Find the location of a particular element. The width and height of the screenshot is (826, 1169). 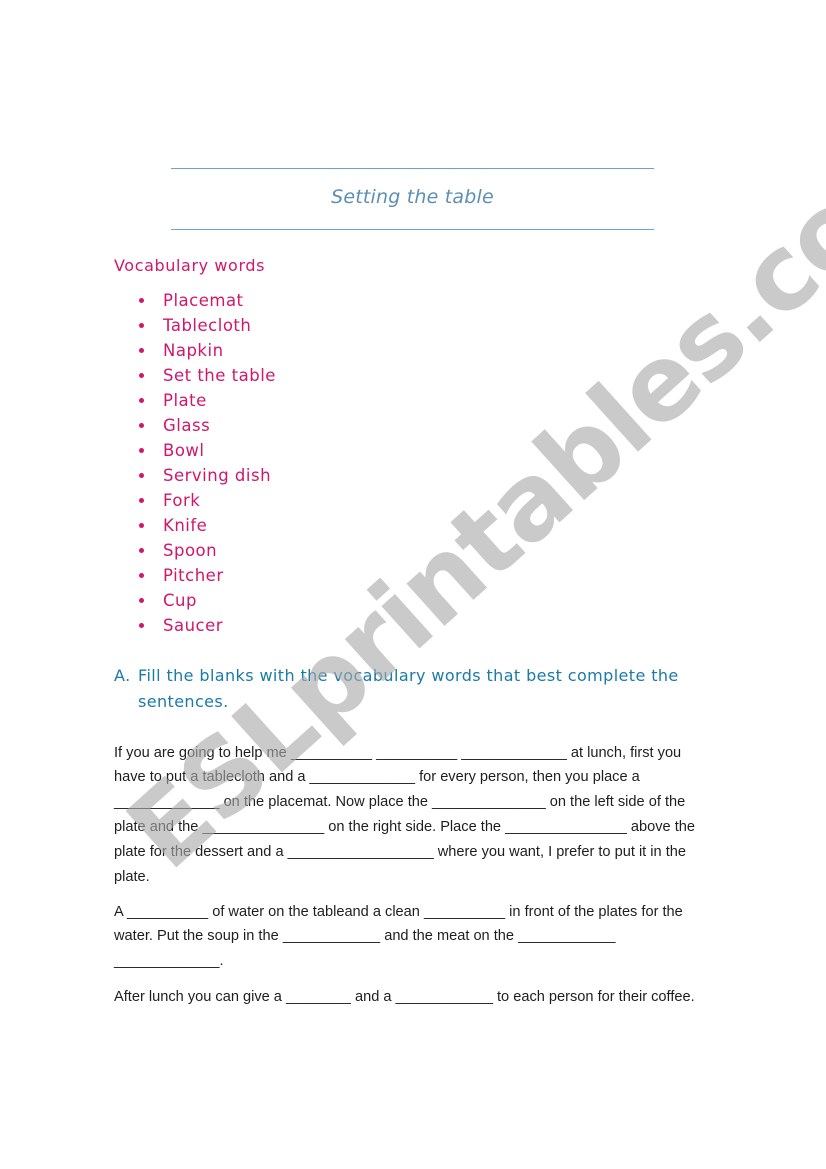

vocabulary-word: Serving dish is located at coordinates (217, 475).